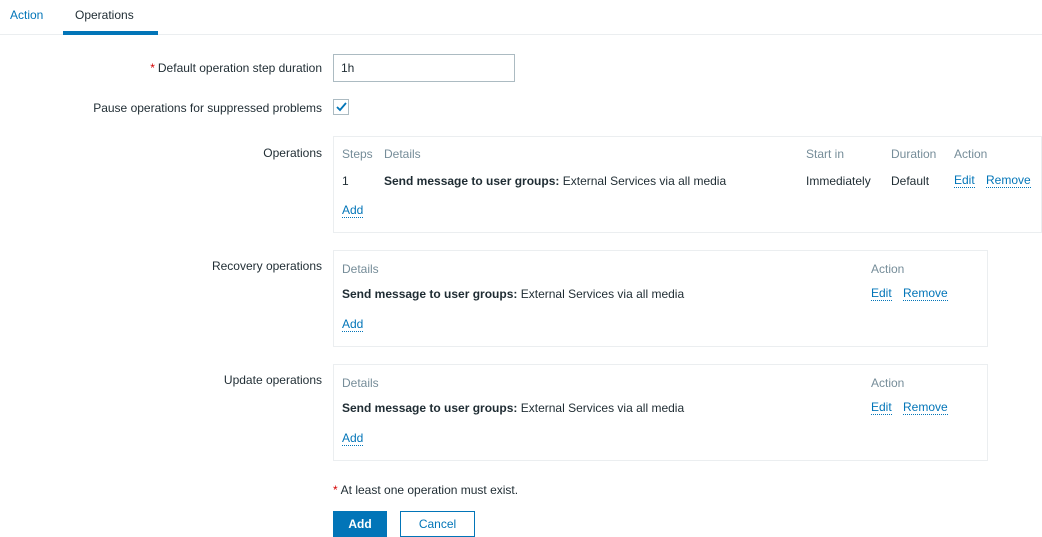 This screenshot has width=1042, height=537. I want to click on operation-remove-link: Remove, so click(1008, 181).